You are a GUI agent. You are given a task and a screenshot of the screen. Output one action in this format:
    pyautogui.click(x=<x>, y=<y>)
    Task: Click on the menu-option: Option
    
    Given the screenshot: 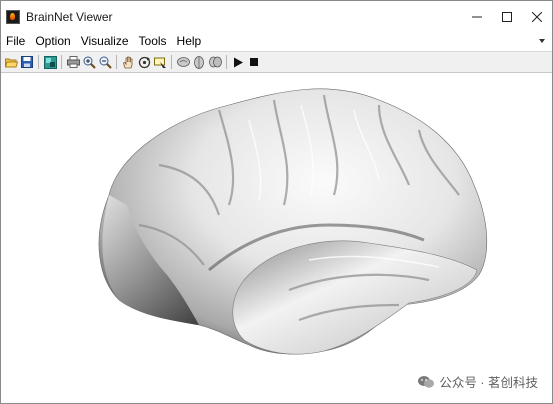 What is the action you would take?
    pyautogui.click(x=52, y=41)
    